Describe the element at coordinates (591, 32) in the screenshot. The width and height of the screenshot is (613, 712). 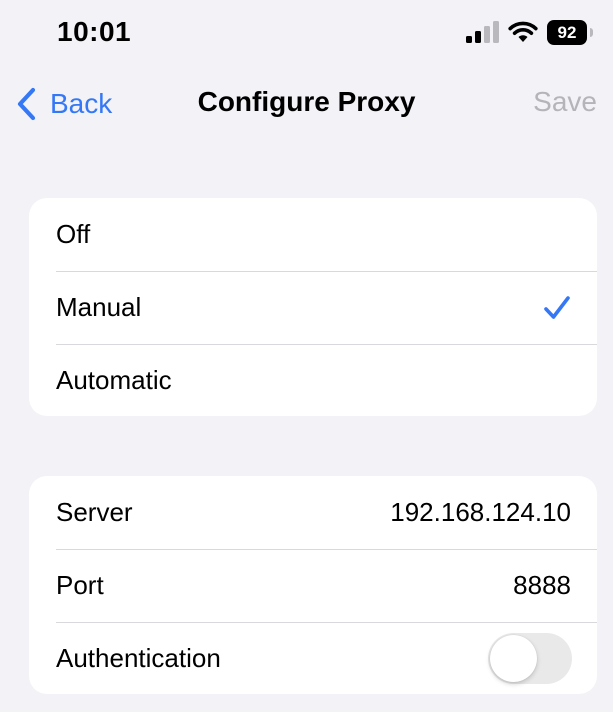
I see `battery-tip` at that location.